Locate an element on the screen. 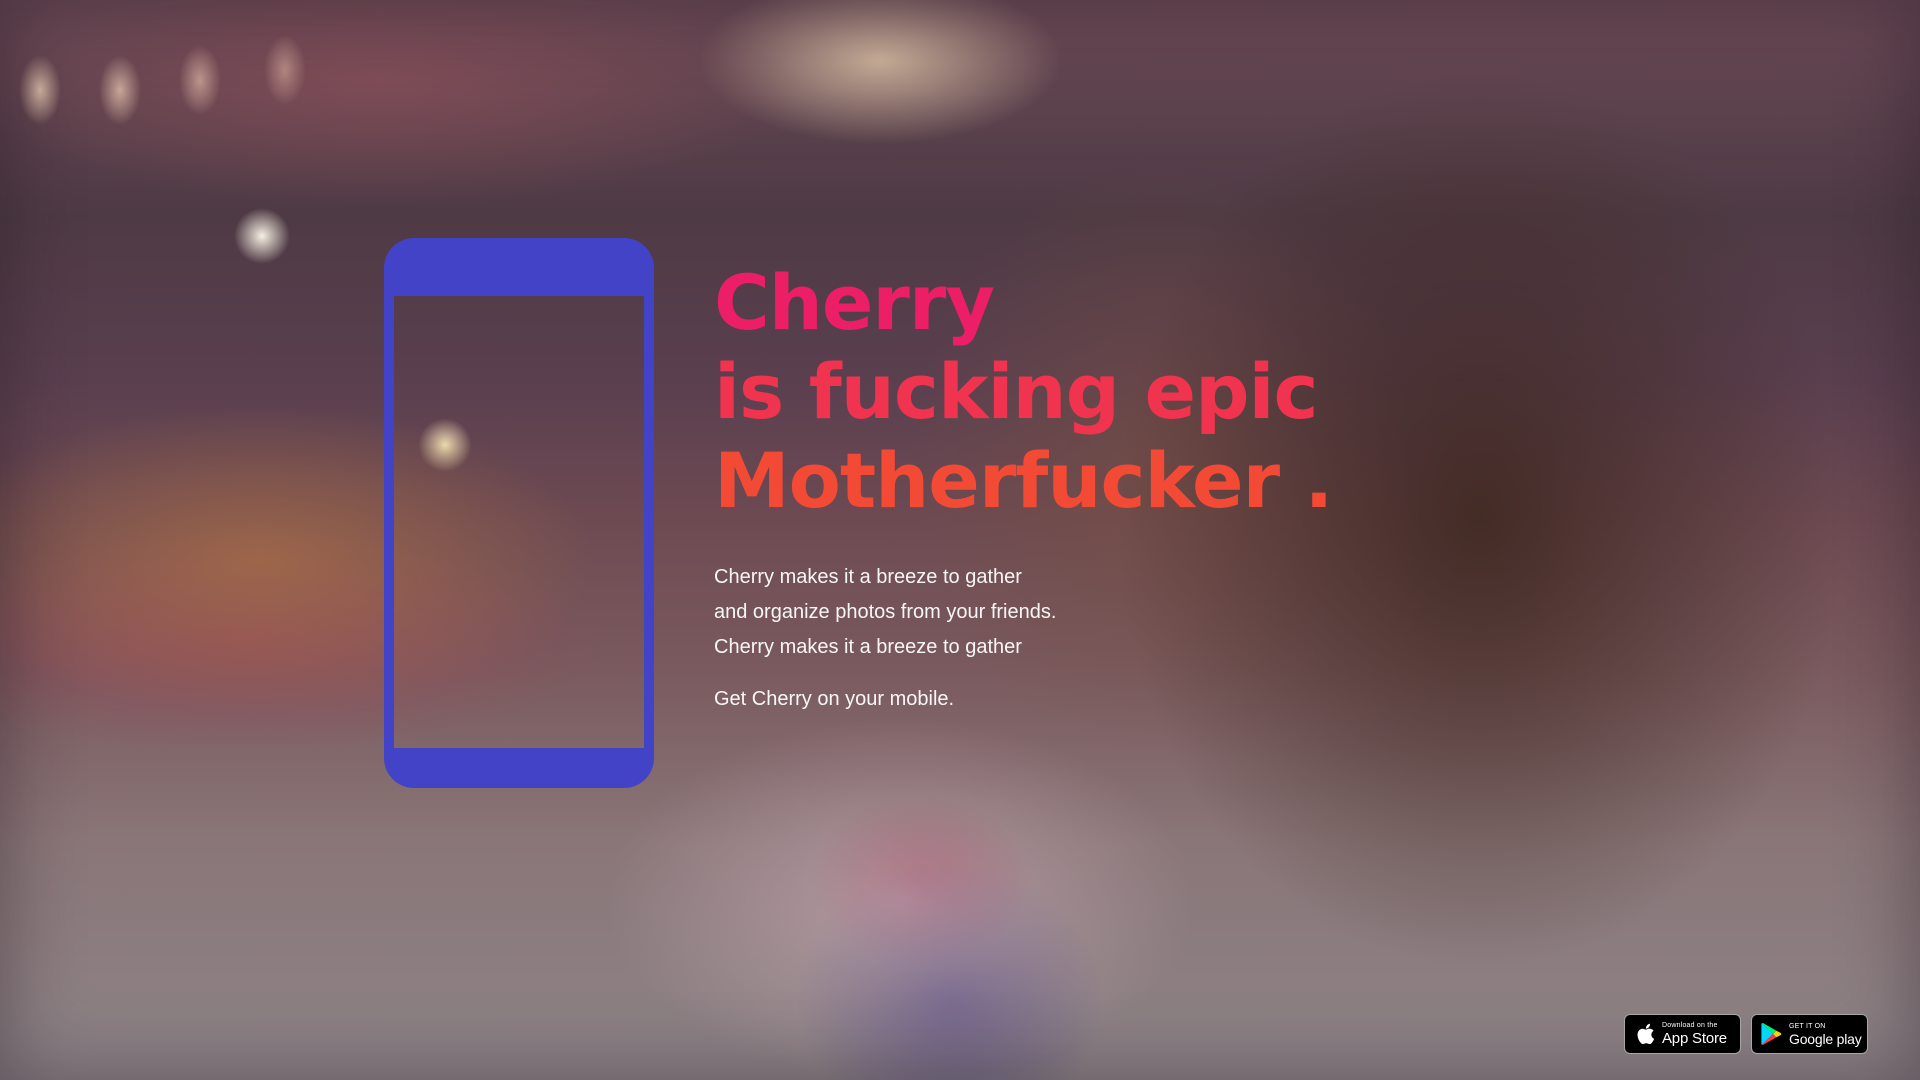 This screenshot has width=1920, height=1080. app-store-large-label: App Store is located at coordinates (1694, 1038).